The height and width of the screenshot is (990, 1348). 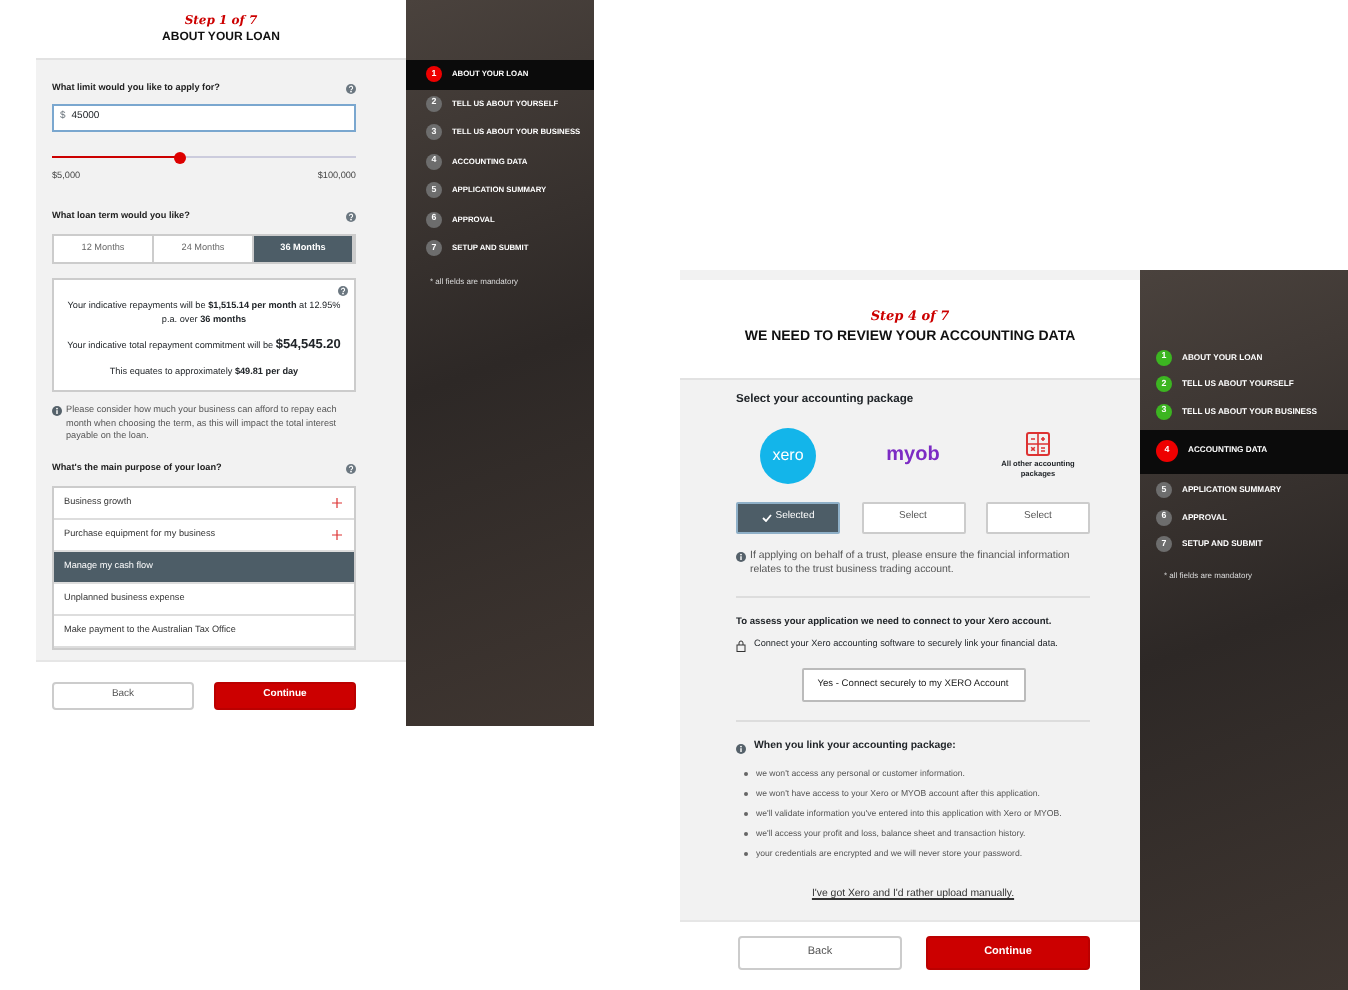 I want to click on slider-thumb, so click(x=179, y=157).